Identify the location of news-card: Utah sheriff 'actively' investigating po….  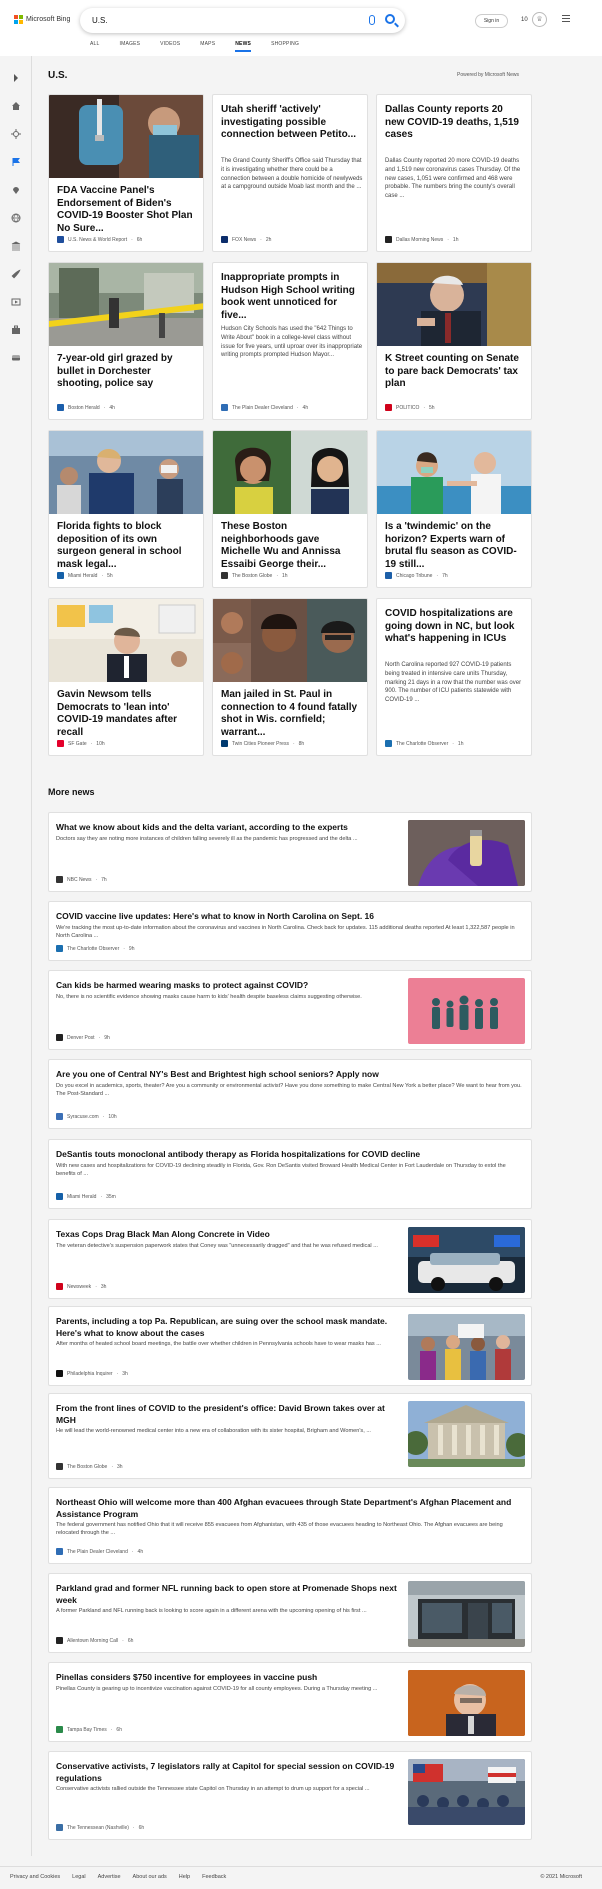
(290, 173).